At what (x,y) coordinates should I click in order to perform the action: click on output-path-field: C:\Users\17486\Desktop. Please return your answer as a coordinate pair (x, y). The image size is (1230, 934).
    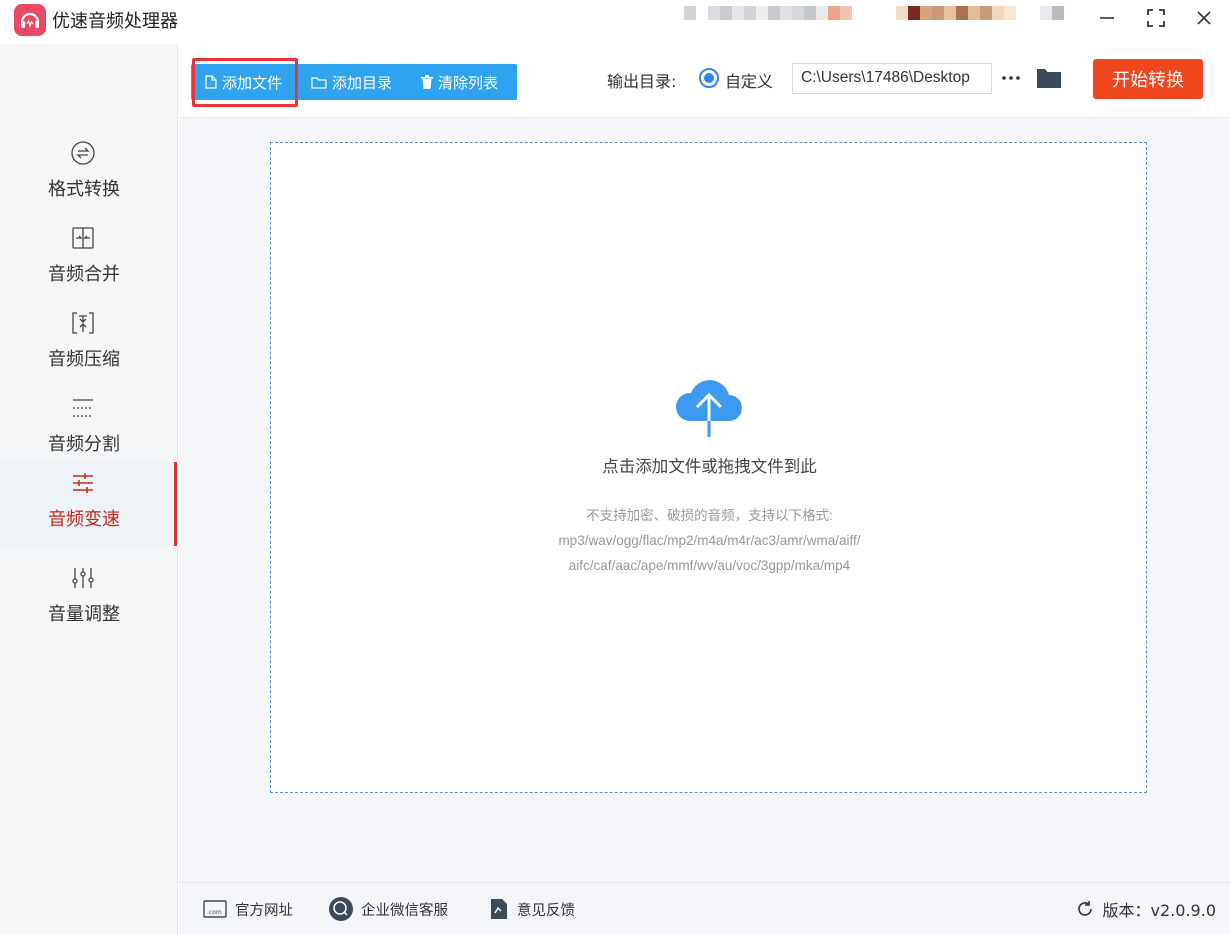
    Looking at the image, I should click on (892, 78).